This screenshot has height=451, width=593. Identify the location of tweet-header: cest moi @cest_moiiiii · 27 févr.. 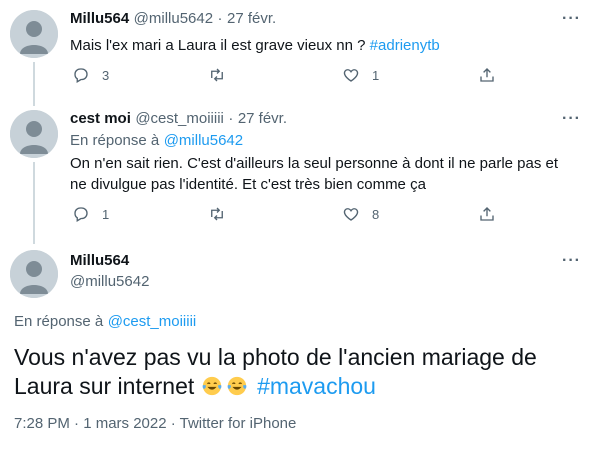
(178, 119).